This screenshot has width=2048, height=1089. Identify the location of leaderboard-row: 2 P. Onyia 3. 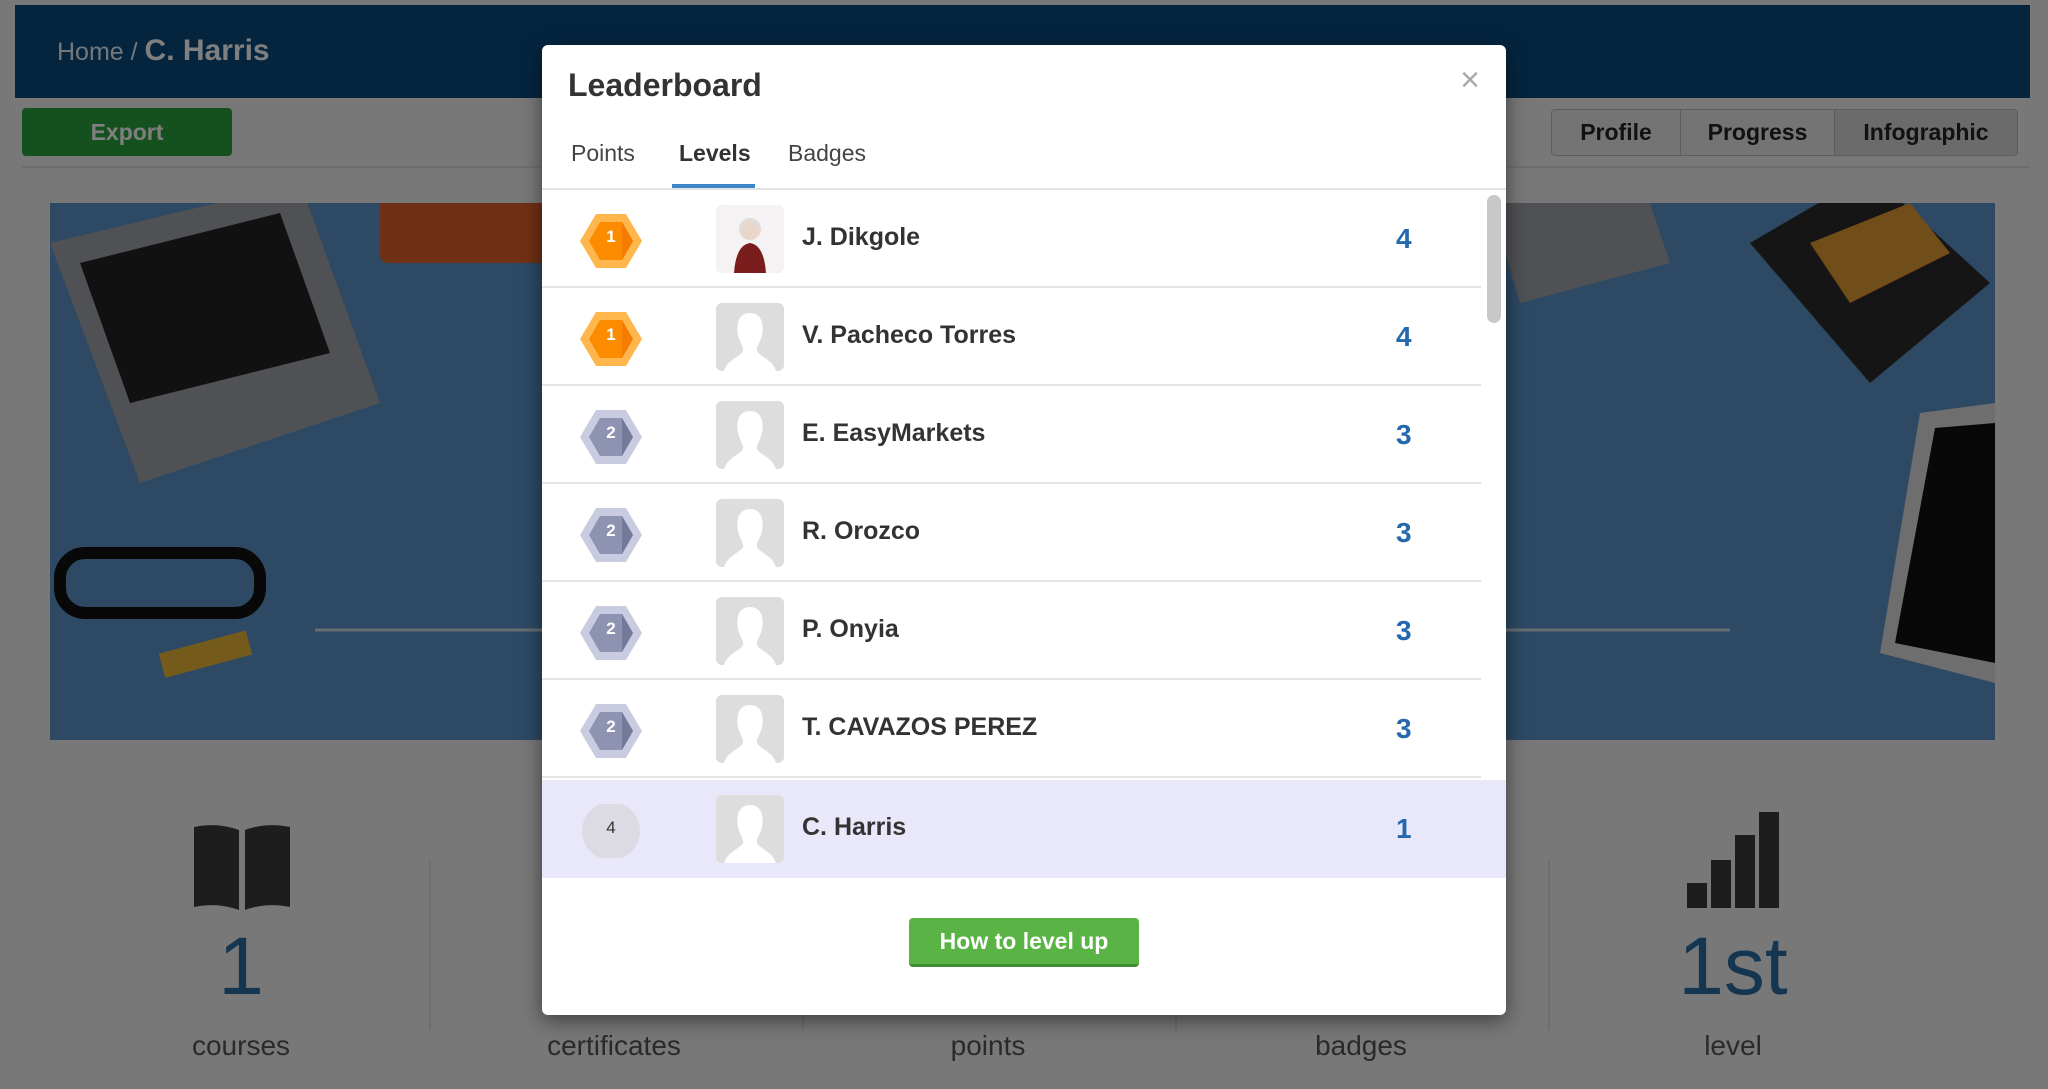
(1011, 631).